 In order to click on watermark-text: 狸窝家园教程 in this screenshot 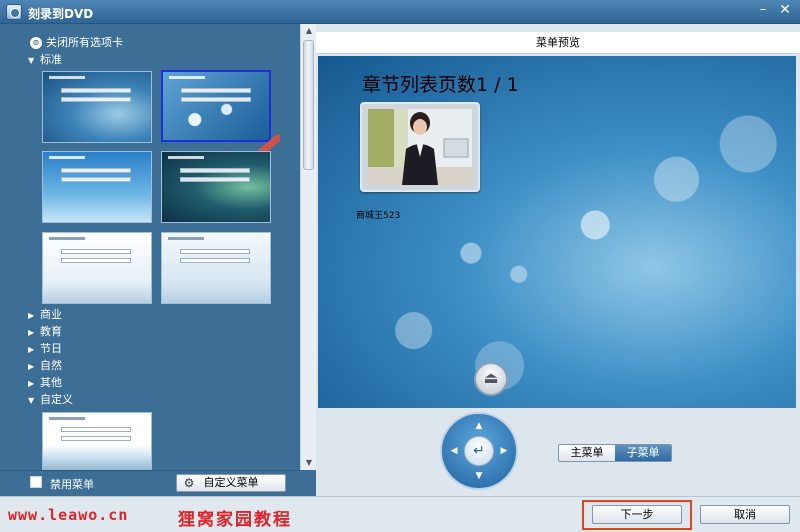, I will do `click(235, 520)`.